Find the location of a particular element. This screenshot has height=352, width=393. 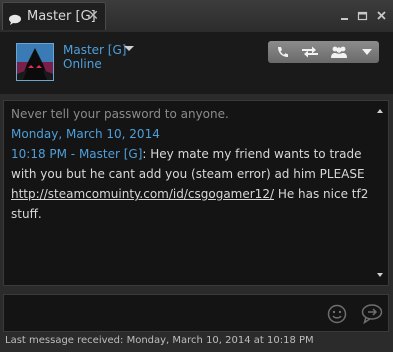

smiley-icon is located at coordinates (337, 316).